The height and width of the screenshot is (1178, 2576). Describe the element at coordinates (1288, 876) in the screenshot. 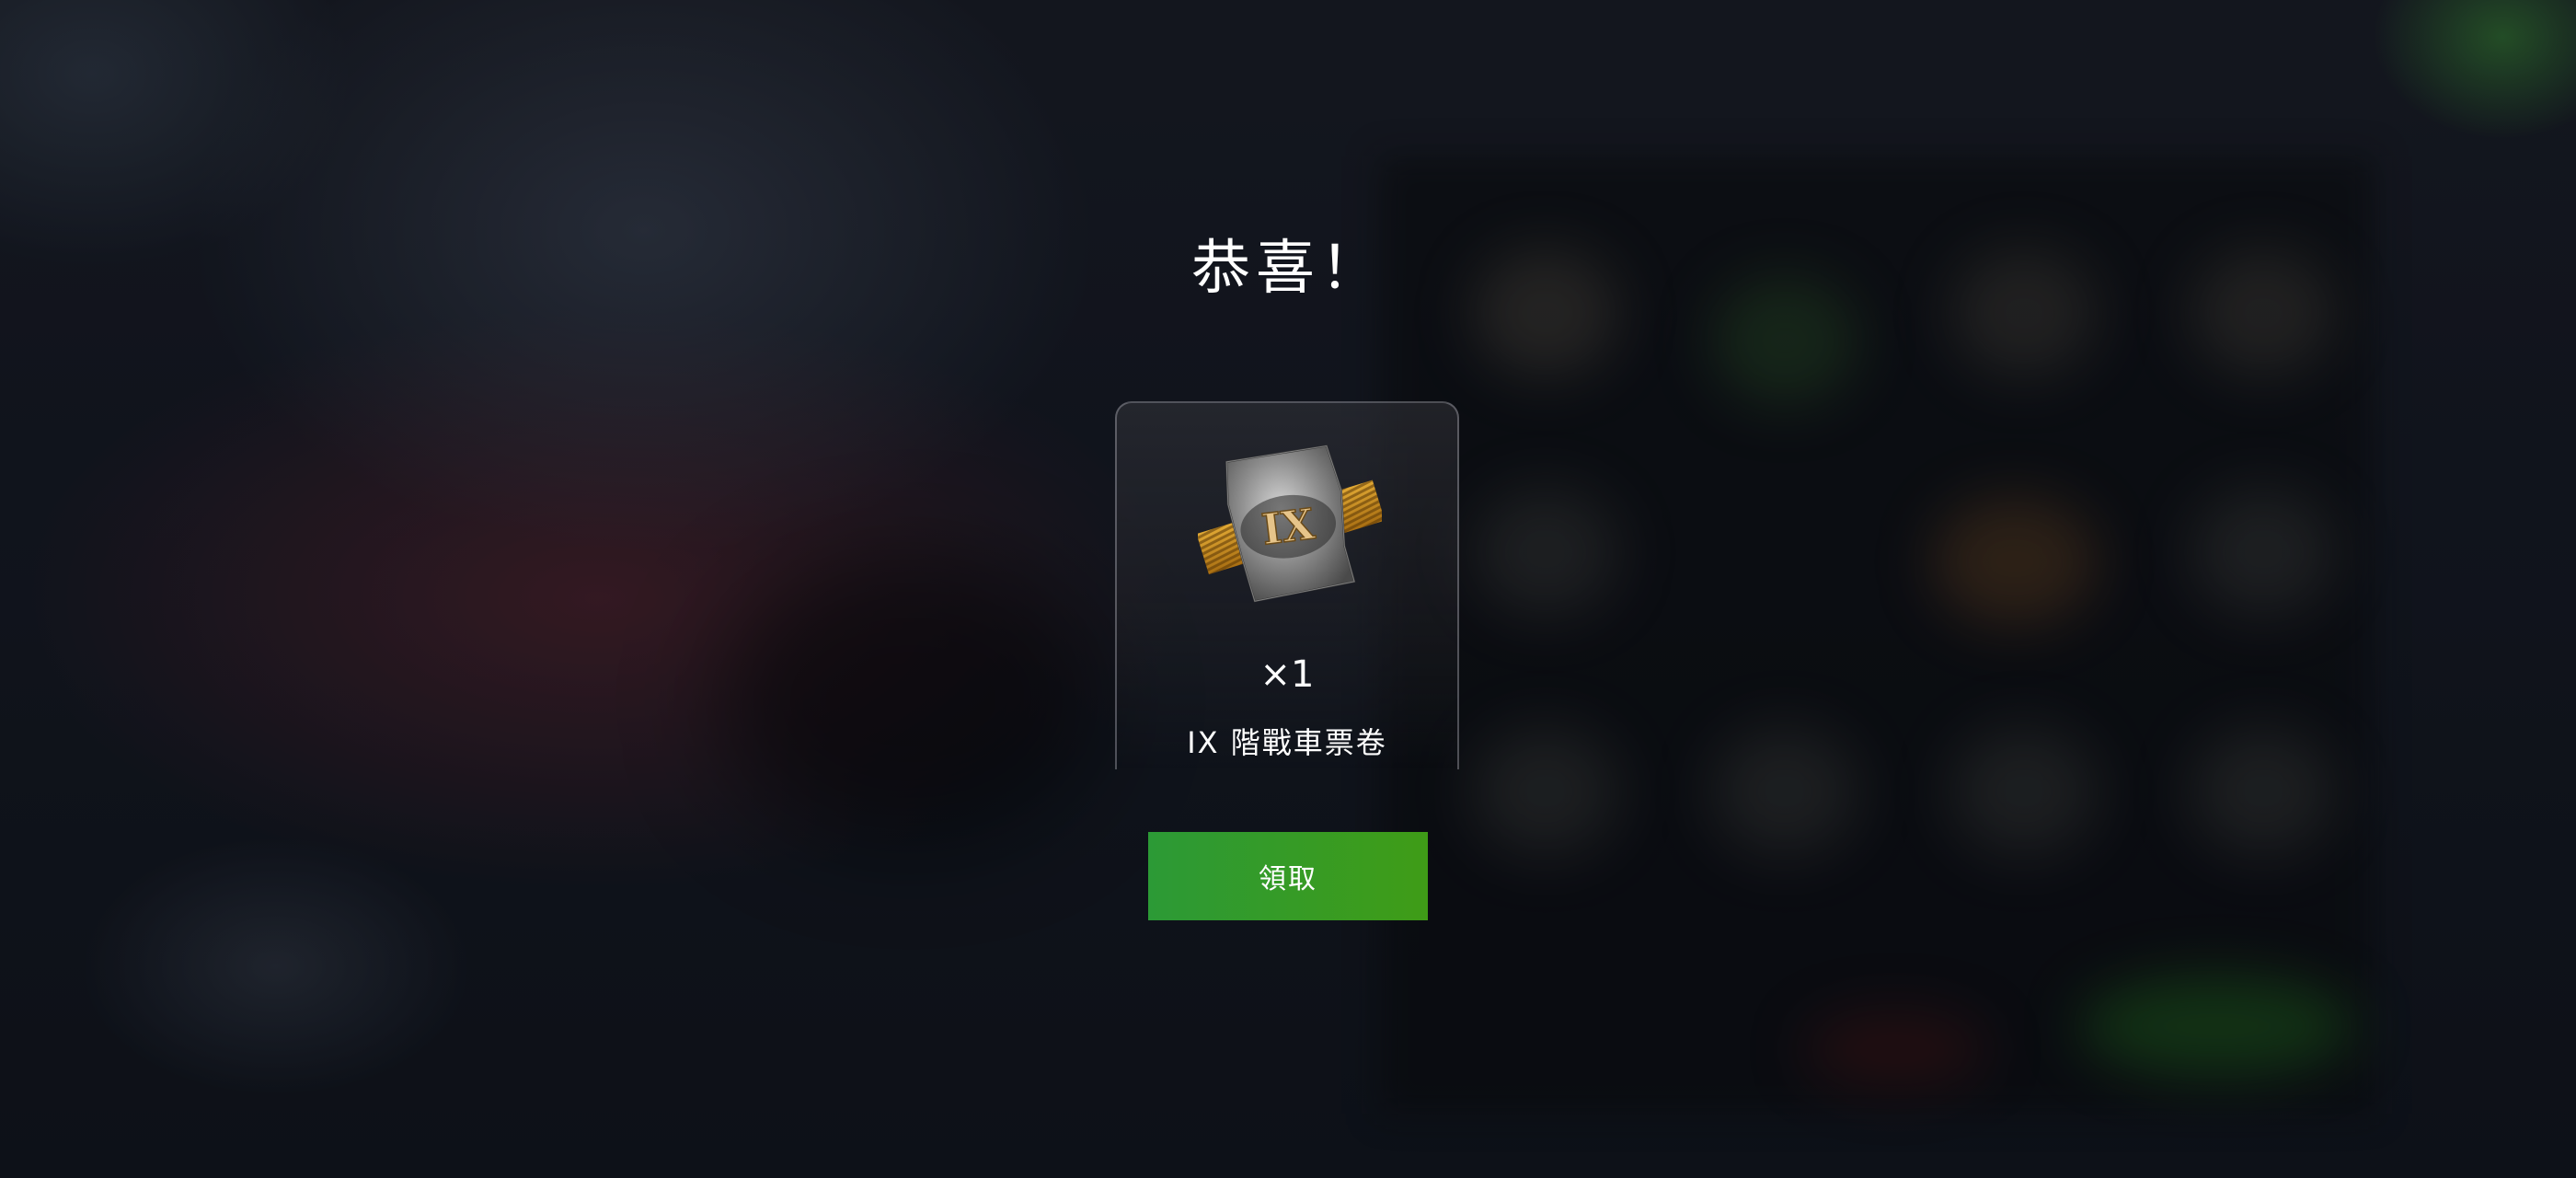

I see `claim-button: 領取` at that location.